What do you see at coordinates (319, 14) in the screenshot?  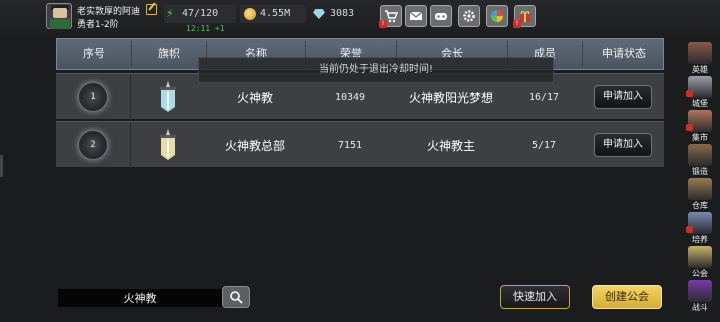 I see `gem-icon` at bounding box center [319, 14].